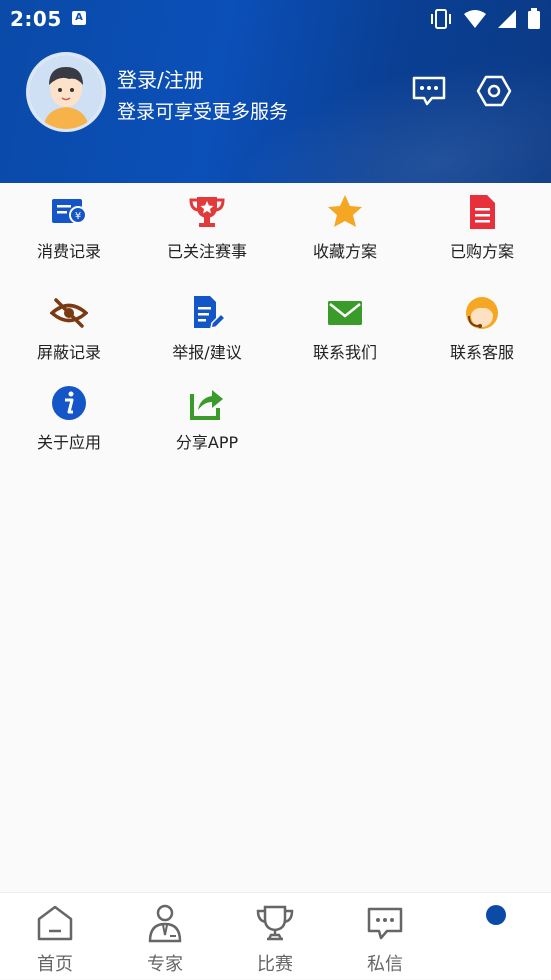 The height and width of the screenshot is (980, 551). What do you see at coordinates (69, 228) in the screenshot?
I see `menu-item-consumption-records: ¥ 消费记录` at bounding box center [69, 228].